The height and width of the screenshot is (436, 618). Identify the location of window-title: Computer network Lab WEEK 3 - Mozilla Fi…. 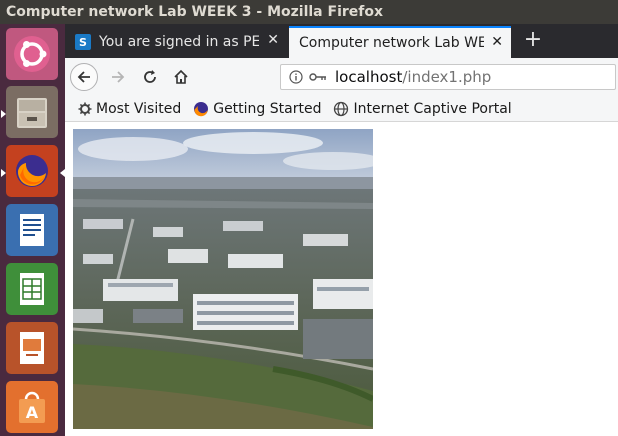
(195, 12).